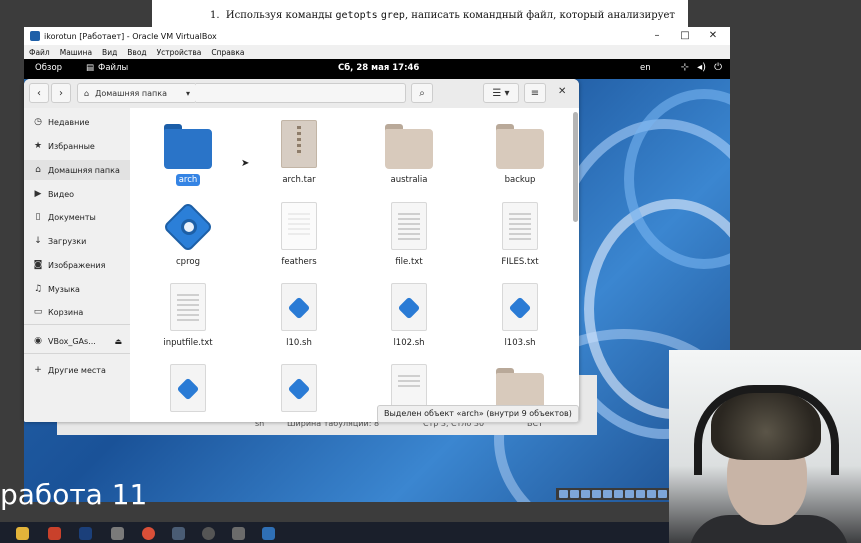 This screenshot has height=543, width=861. I want to click on photoshop-icon, so click(85, 533).